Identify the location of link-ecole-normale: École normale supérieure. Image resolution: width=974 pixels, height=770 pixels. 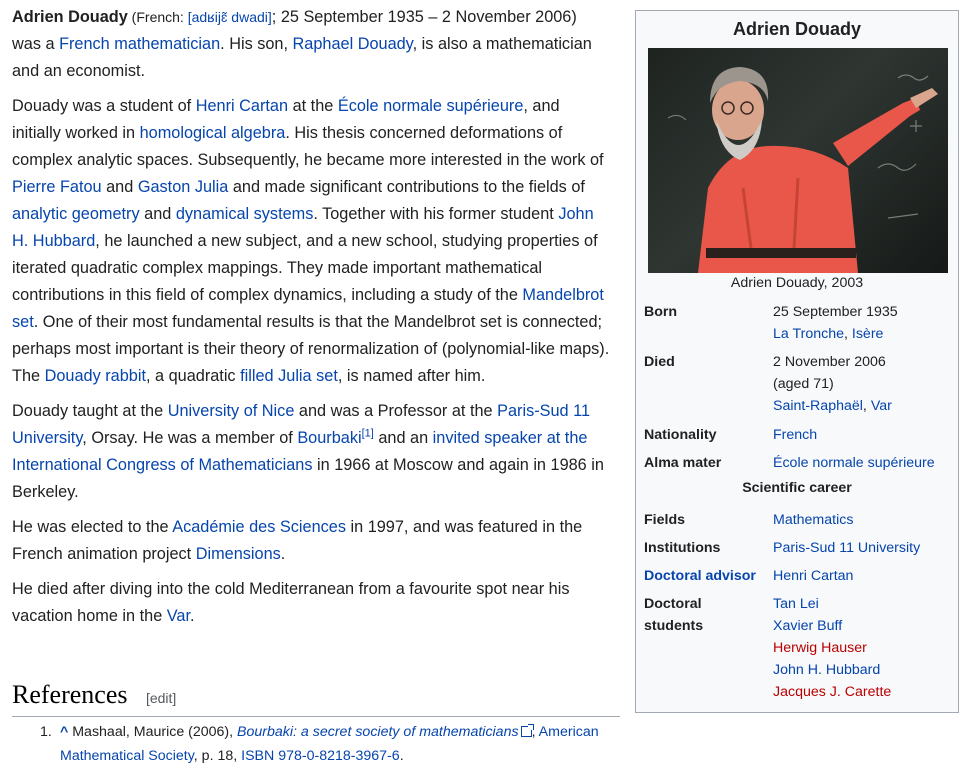
(431, 106).